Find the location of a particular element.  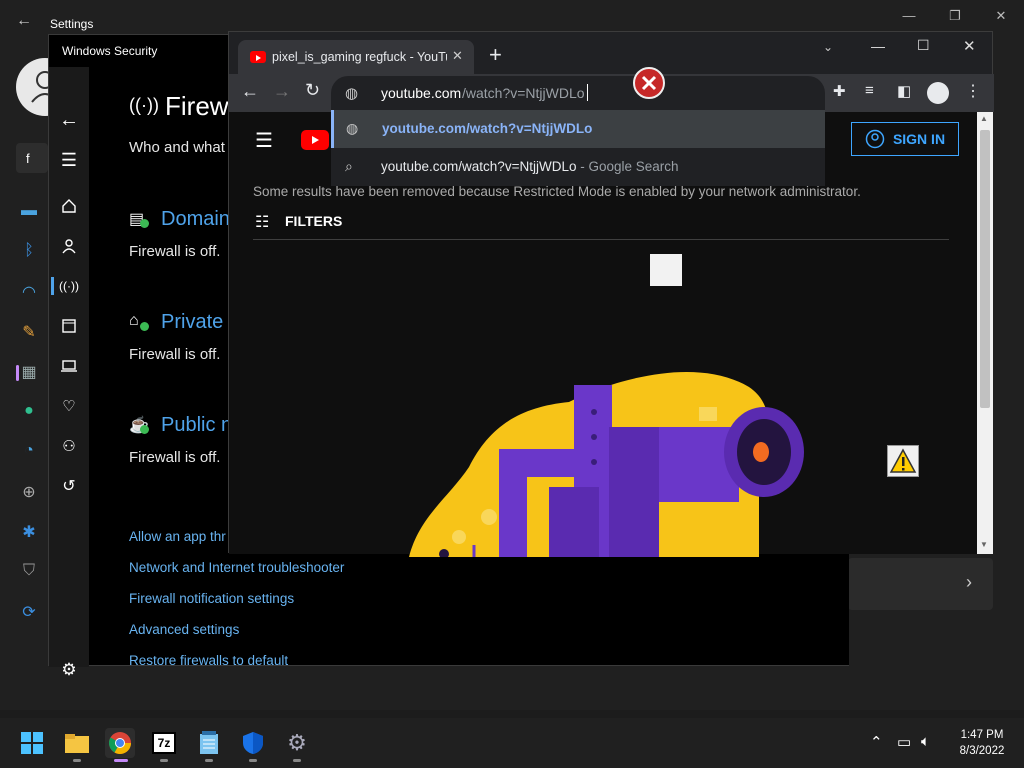

domain-network-link: Domain is located at coordinates (195, 219).